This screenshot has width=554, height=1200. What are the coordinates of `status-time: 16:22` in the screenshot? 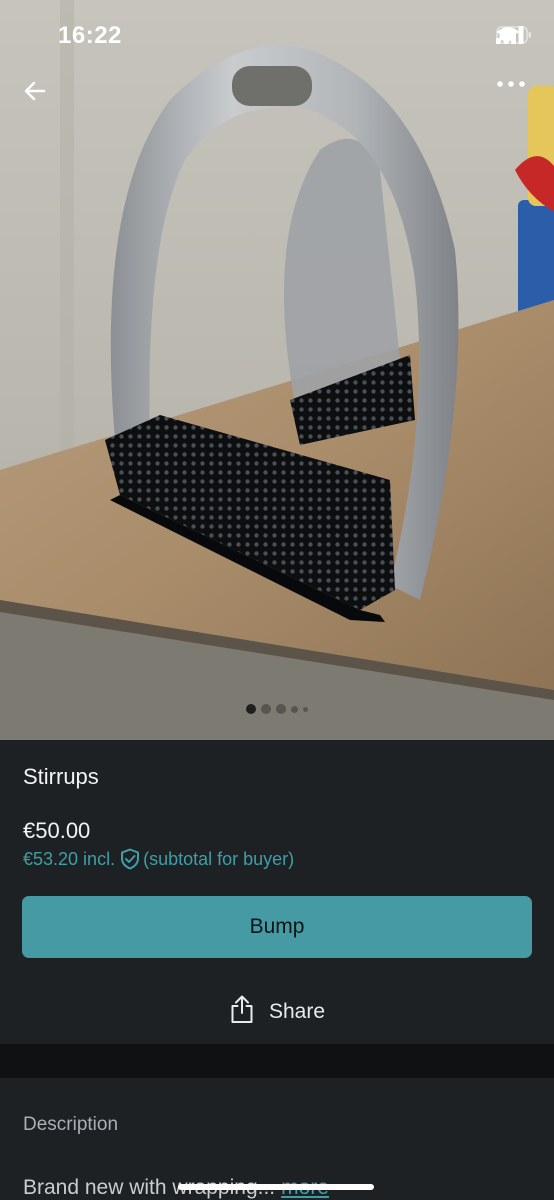 It's located at (90, 35).